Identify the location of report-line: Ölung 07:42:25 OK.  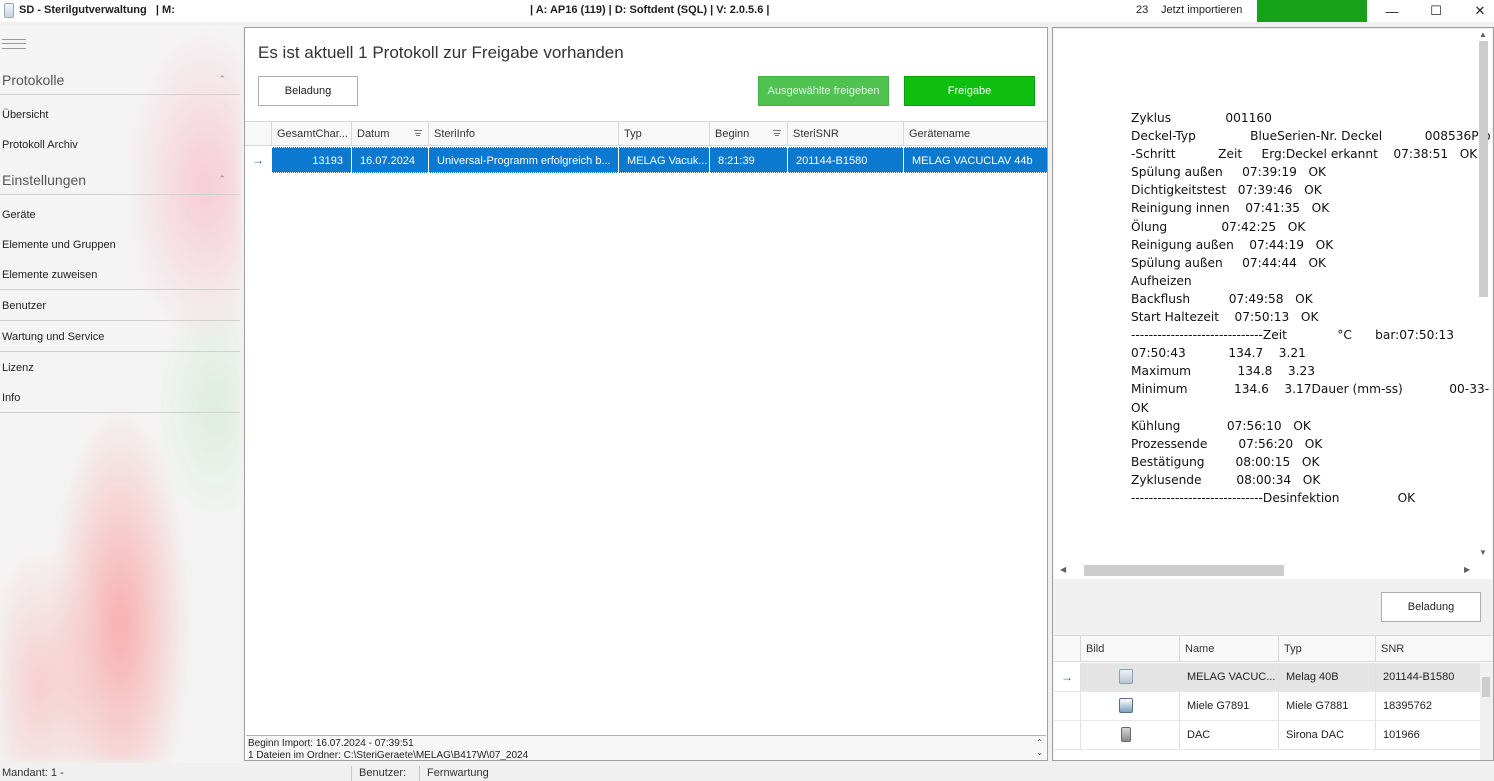
(1218, 226).